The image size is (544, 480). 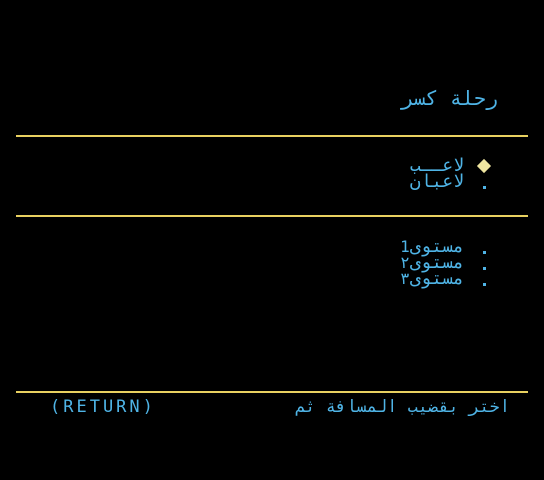 I want to click on divider-bottom, so click(x=272, y=392).